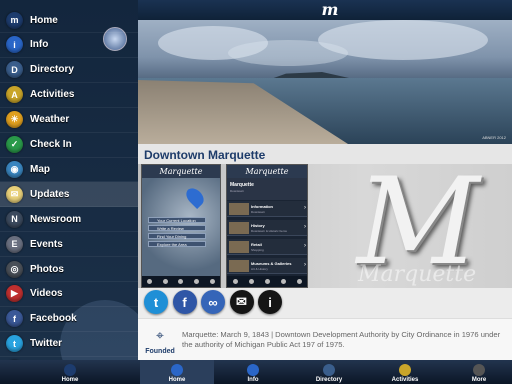 The image size is (512, 384). I want to click on sidebar-item-label: Facebook, so click(53, 319).